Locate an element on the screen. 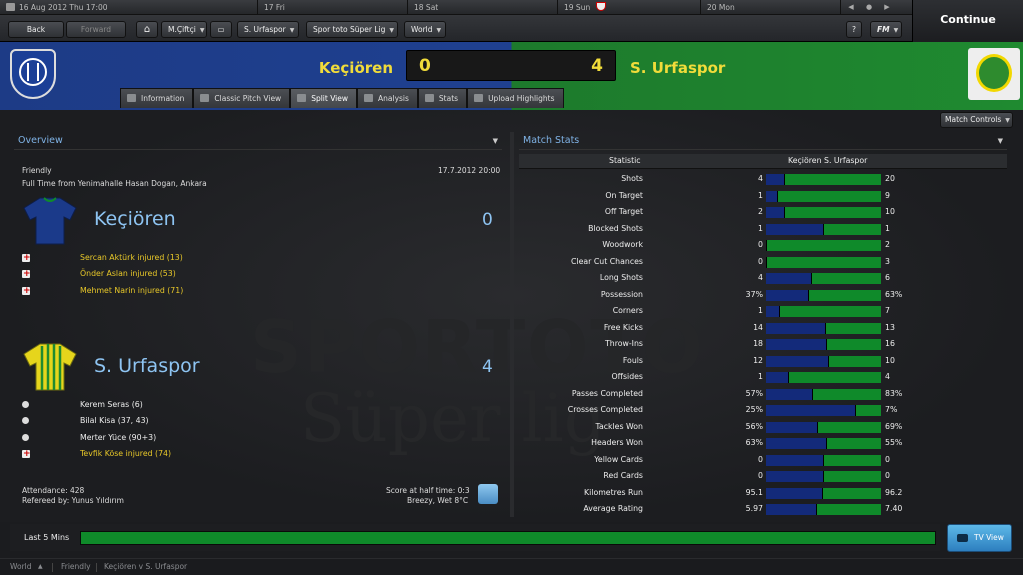 Image resolution: width=1023 pixels, height=575 pixels. calendar-day: 17 Fri is located at coordinates (333, 7).